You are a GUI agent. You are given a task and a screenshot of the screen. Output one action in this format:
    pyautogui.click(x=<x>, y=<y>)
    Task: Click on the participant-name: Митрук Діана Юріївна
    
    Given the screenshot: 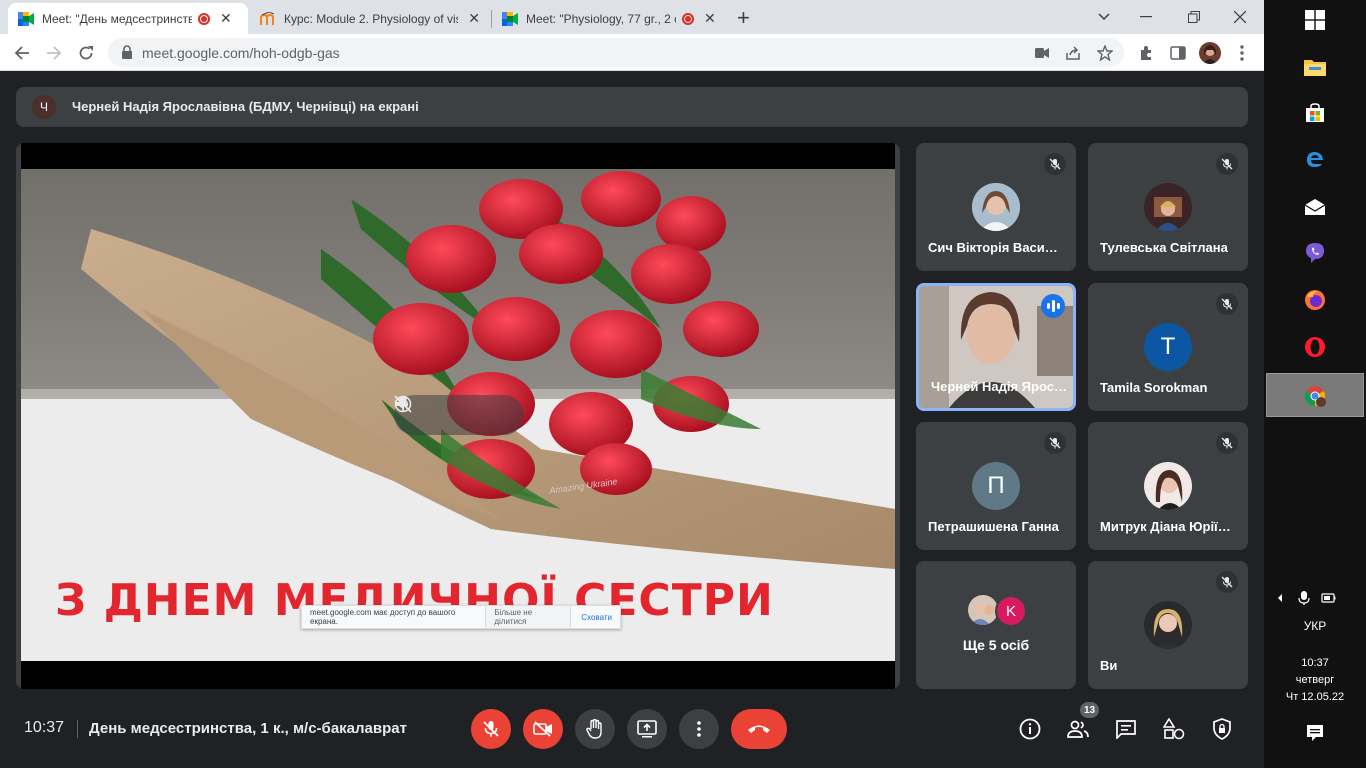 What is the action you would take?
    pyautogui.click(x=1169, y=526)
    